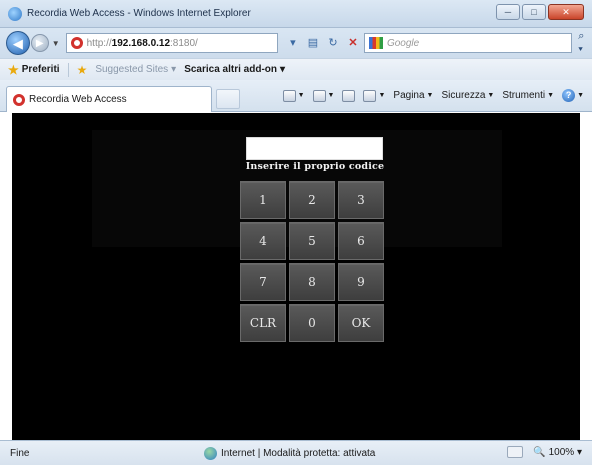 This screenshot has height=465, width=592. I want to click on favorites-star-icon: ★, so click(13, 69).